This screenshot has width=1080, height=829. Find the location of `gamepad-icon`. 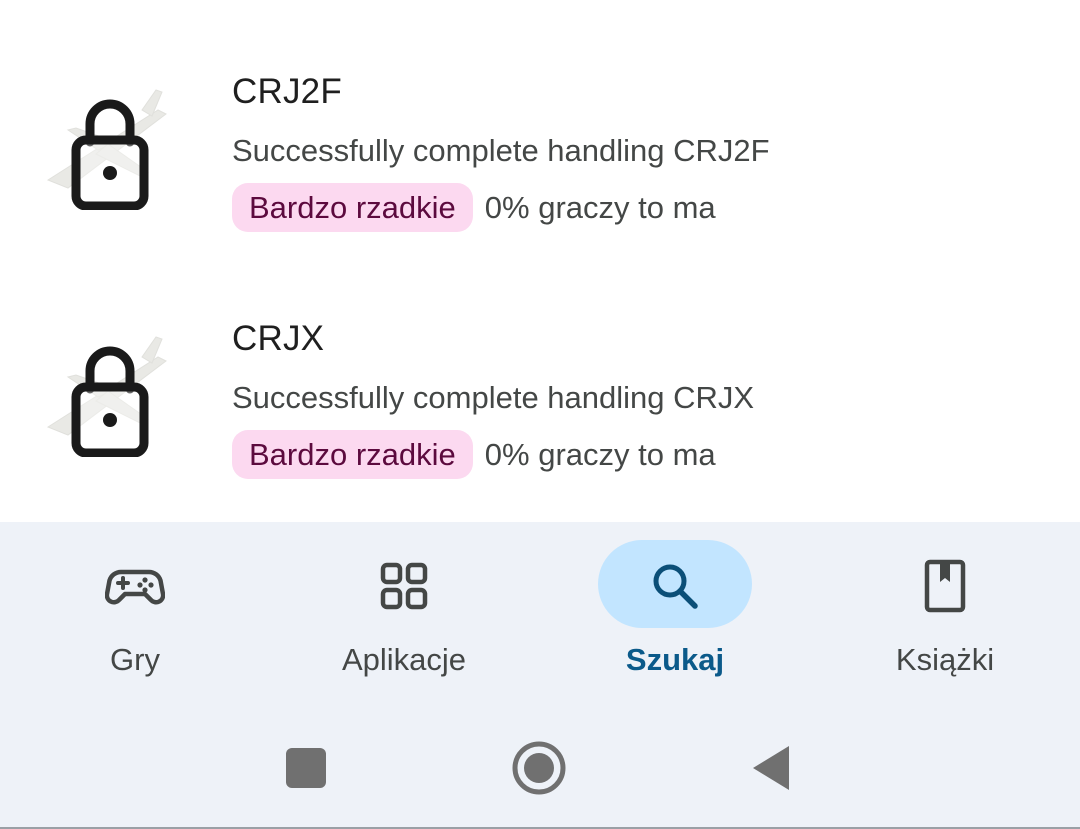

gamepad-icon is located at coordinates (135, 586).